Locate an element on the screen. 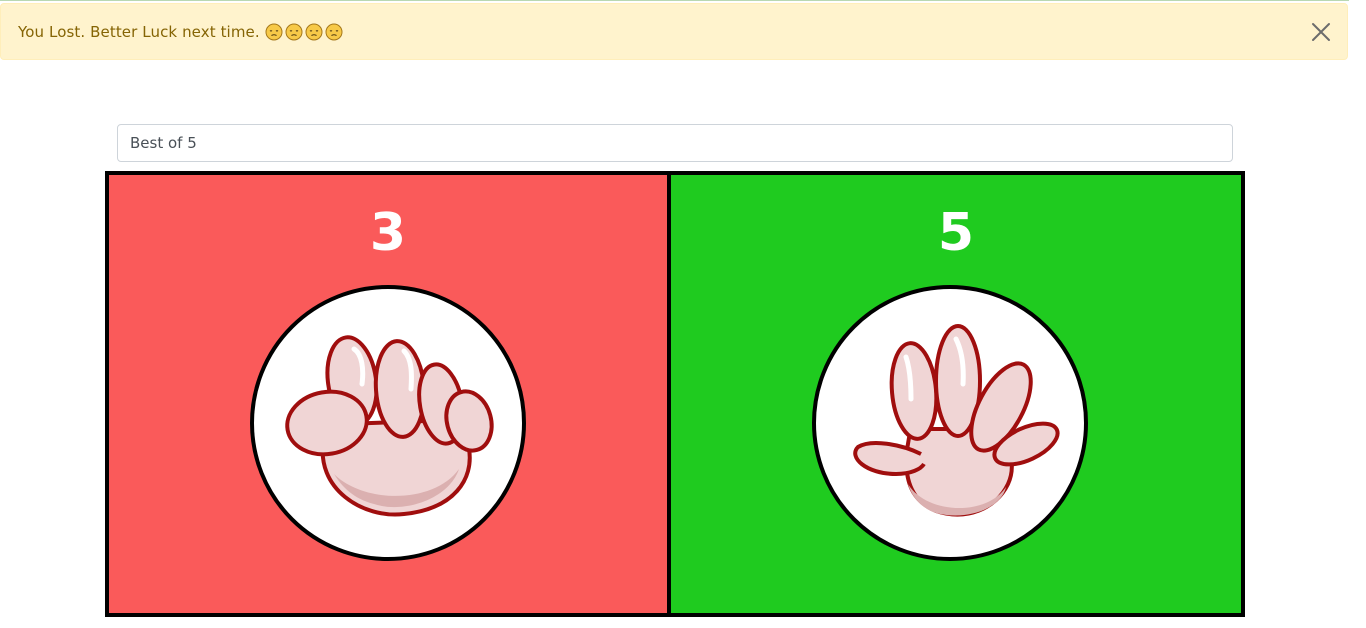 The image size is (1366, 628). alert-message: You Lost. Better Luck next time. is located at coordinates (139, 31).